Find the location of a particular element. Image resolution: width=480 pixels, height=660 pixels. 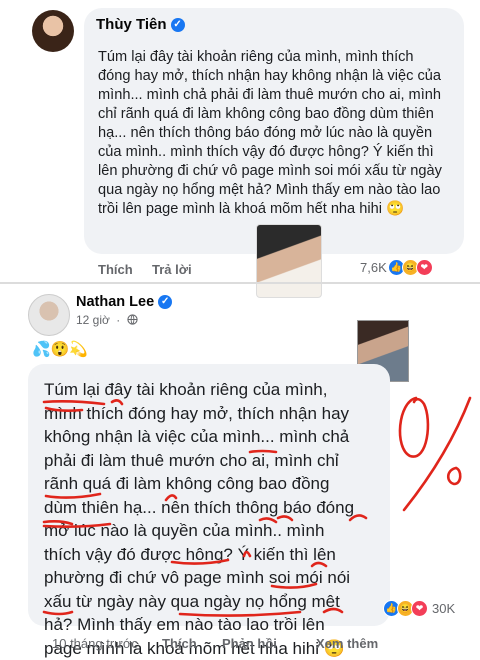

text-line: mở lúc nào là quyền của mình.. mình is located at coordinates (214, 531).